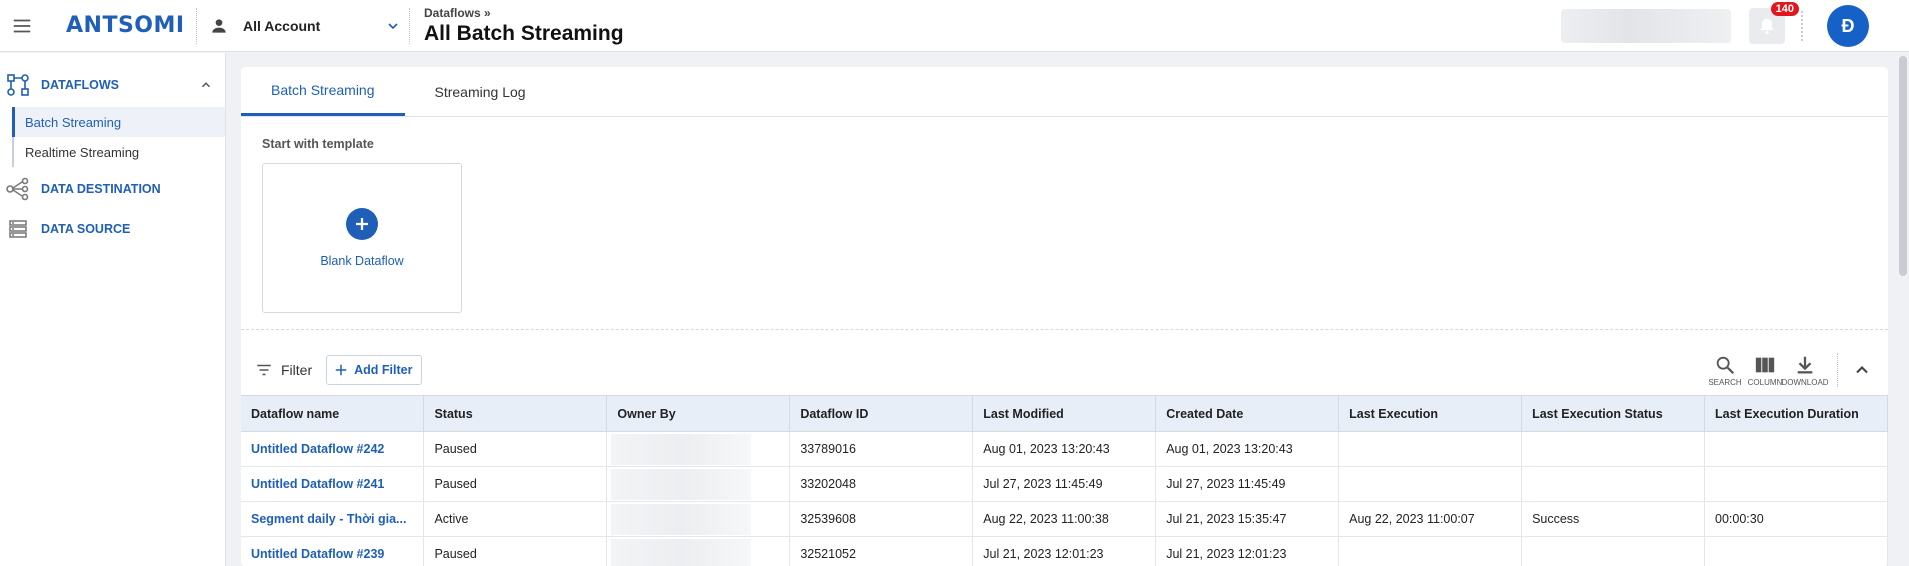 This screenshot has height=566, width=1909. What do you see at coordinates (881, 484) in the screenshot?
I see `dataflow-id-cell: 33202048` at bounding box center [881, 484].